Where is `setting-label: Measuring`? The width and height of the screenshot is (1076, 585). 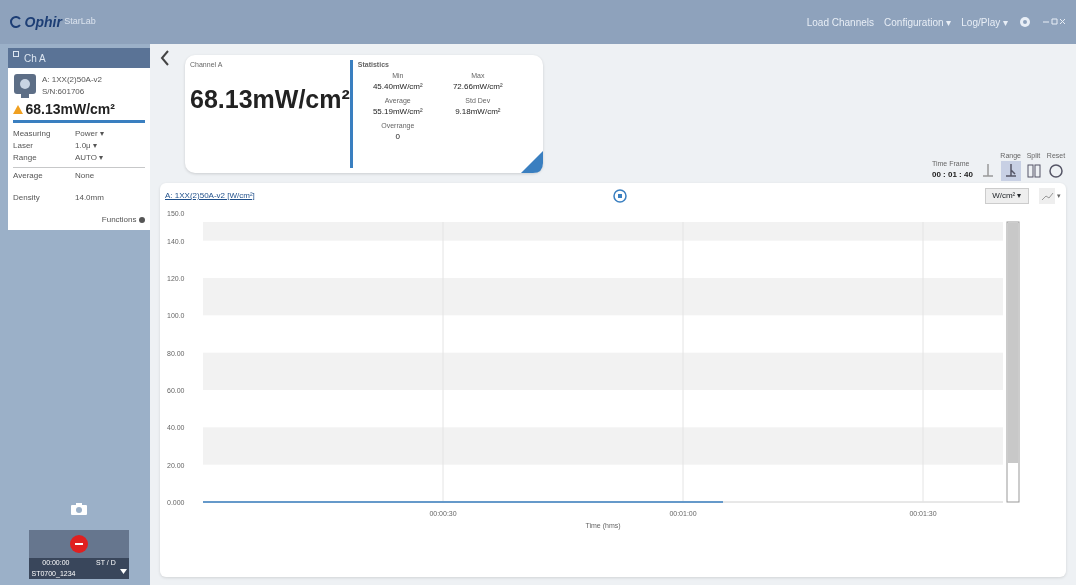
setting-label: Measuring is located at coordinates (32, 134).